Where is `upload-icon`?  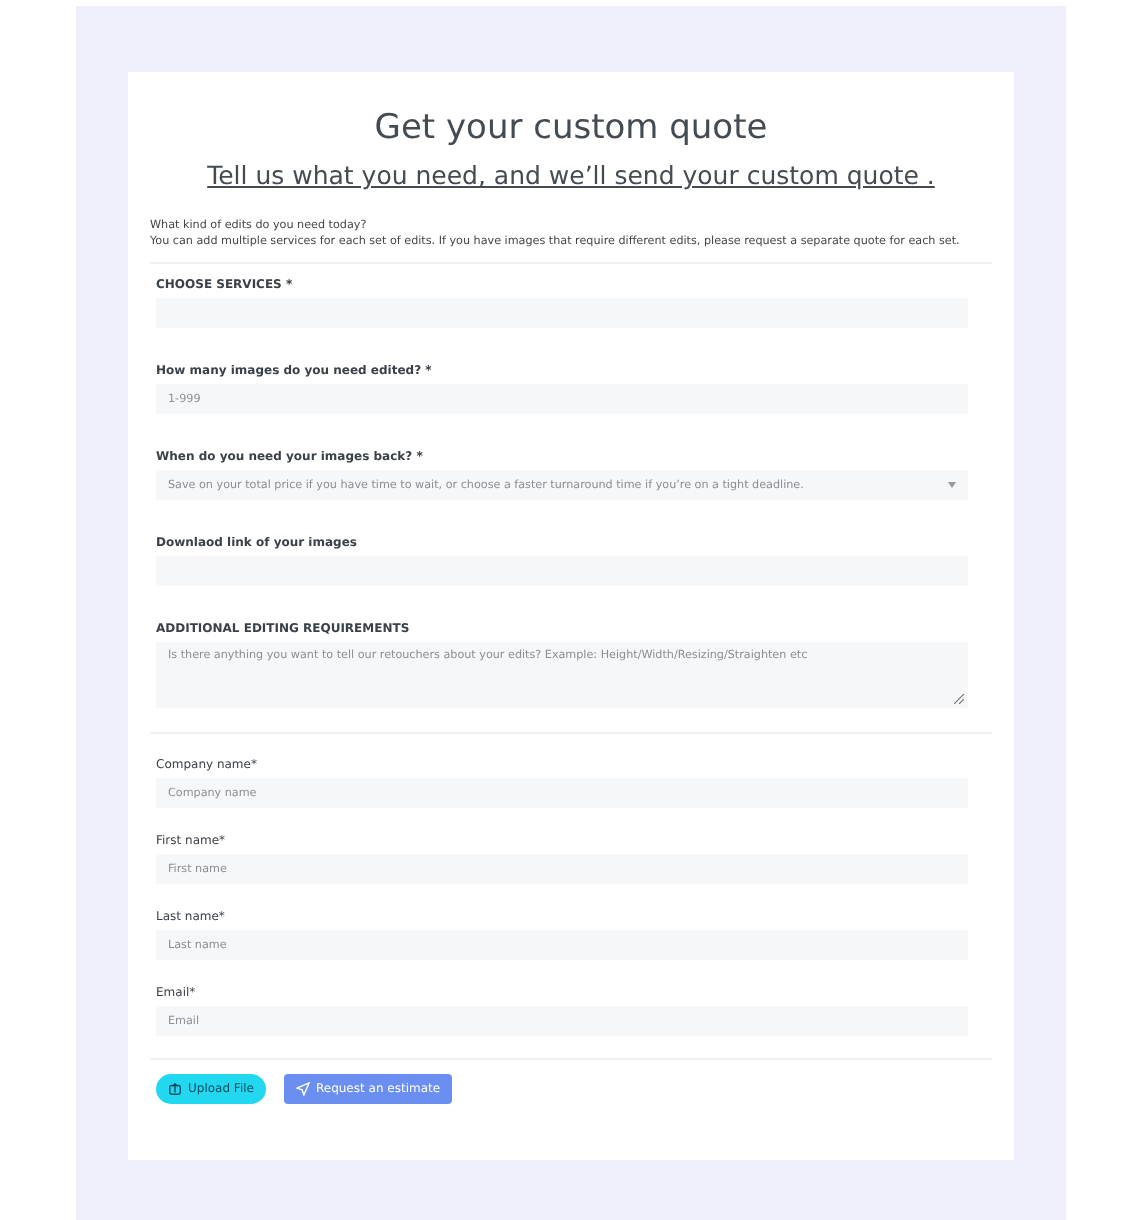 upload-icon is located at coordinates (175, 1089).